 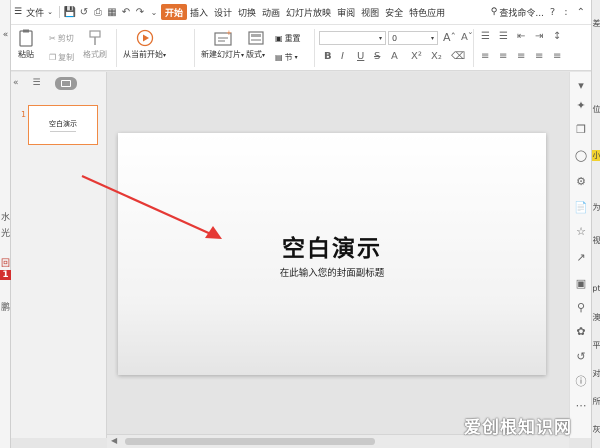 I want to click on copy-button: ❐ 复制, so click(x=61, y=57).